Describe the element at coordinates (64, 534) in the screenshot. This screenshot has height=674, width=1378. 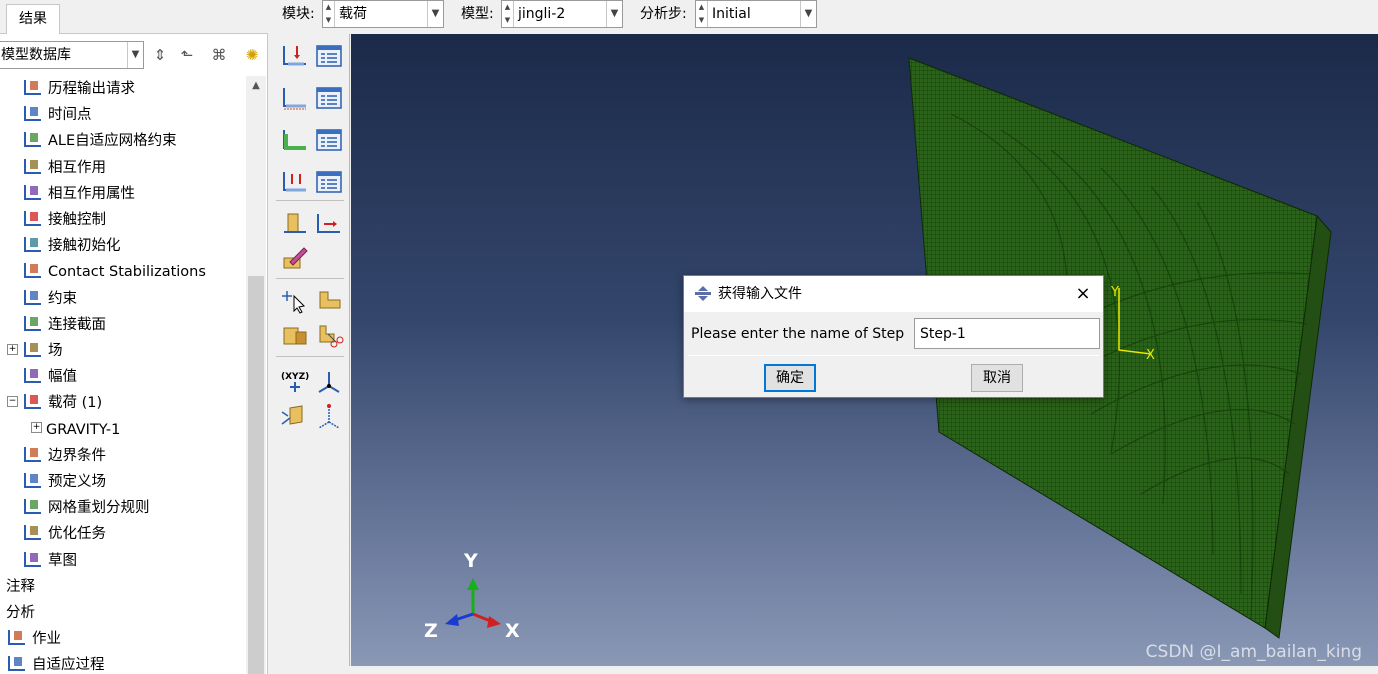
I see `tree-item: 优化任务` at that location.